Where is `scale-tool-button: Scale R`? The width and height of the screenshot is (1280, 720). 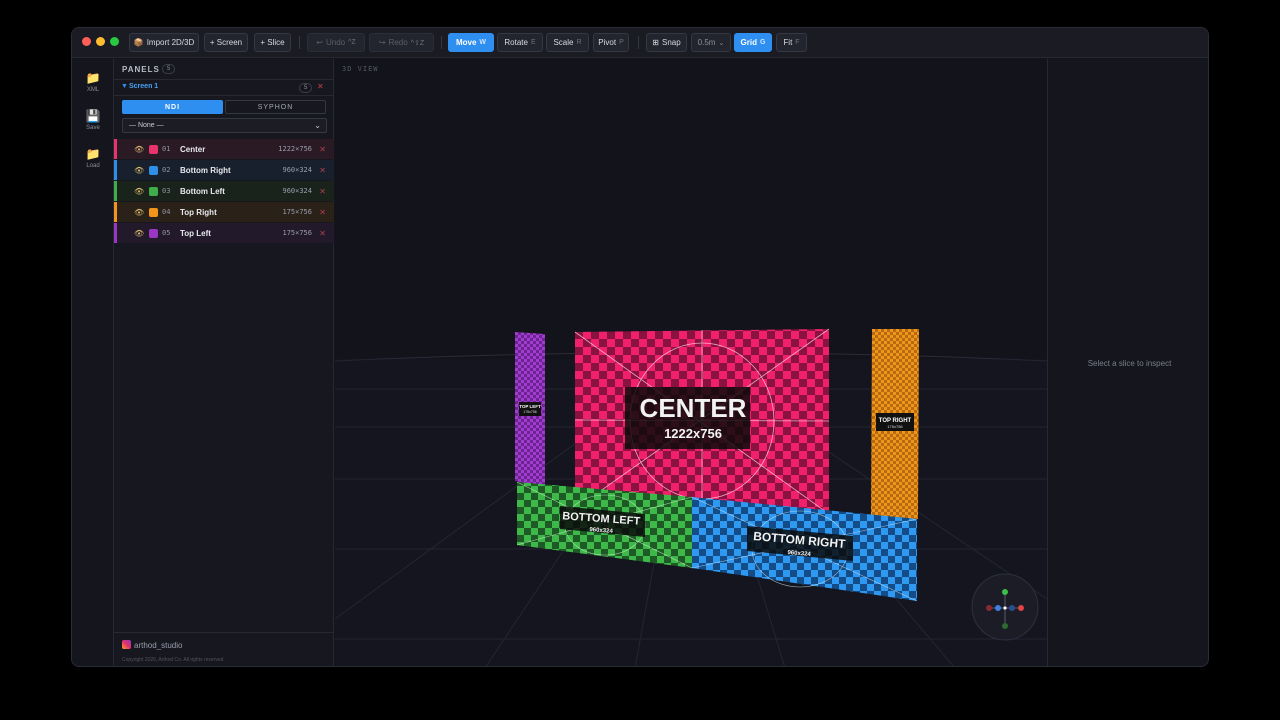 scale-tool-button: Scale R is located at coordinates (567, 42).